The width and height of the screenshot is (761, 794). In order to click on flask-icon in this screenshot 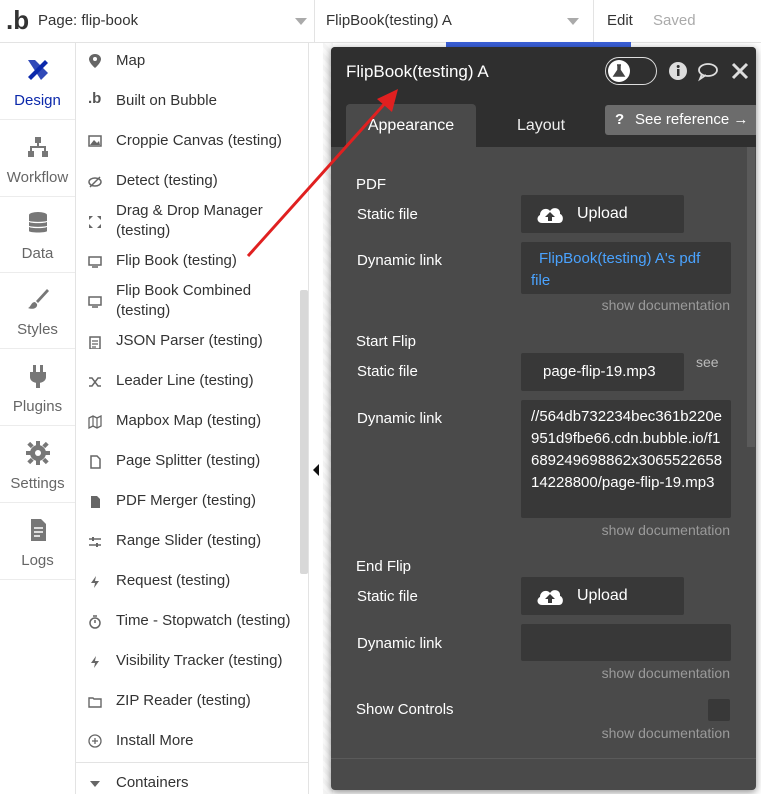, I will do `click(619, 70)`.